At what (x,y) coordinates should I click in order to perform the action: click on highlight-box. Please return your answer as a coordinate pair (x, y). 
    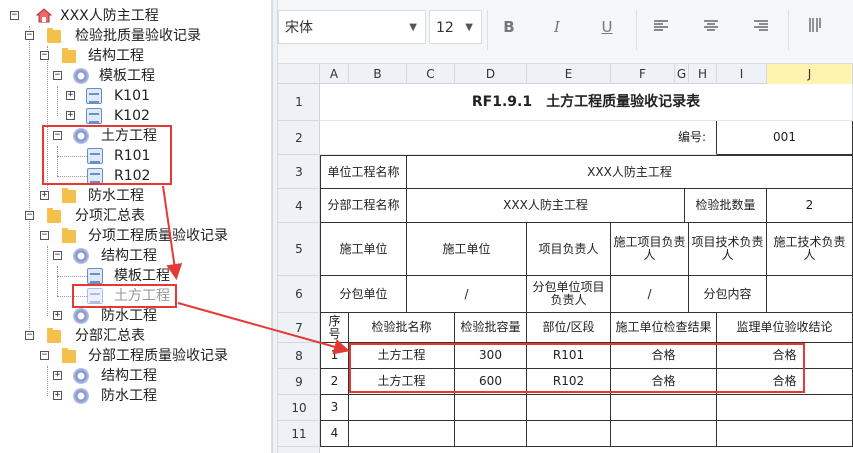
    Looking at the image, I should click on (107, 155).